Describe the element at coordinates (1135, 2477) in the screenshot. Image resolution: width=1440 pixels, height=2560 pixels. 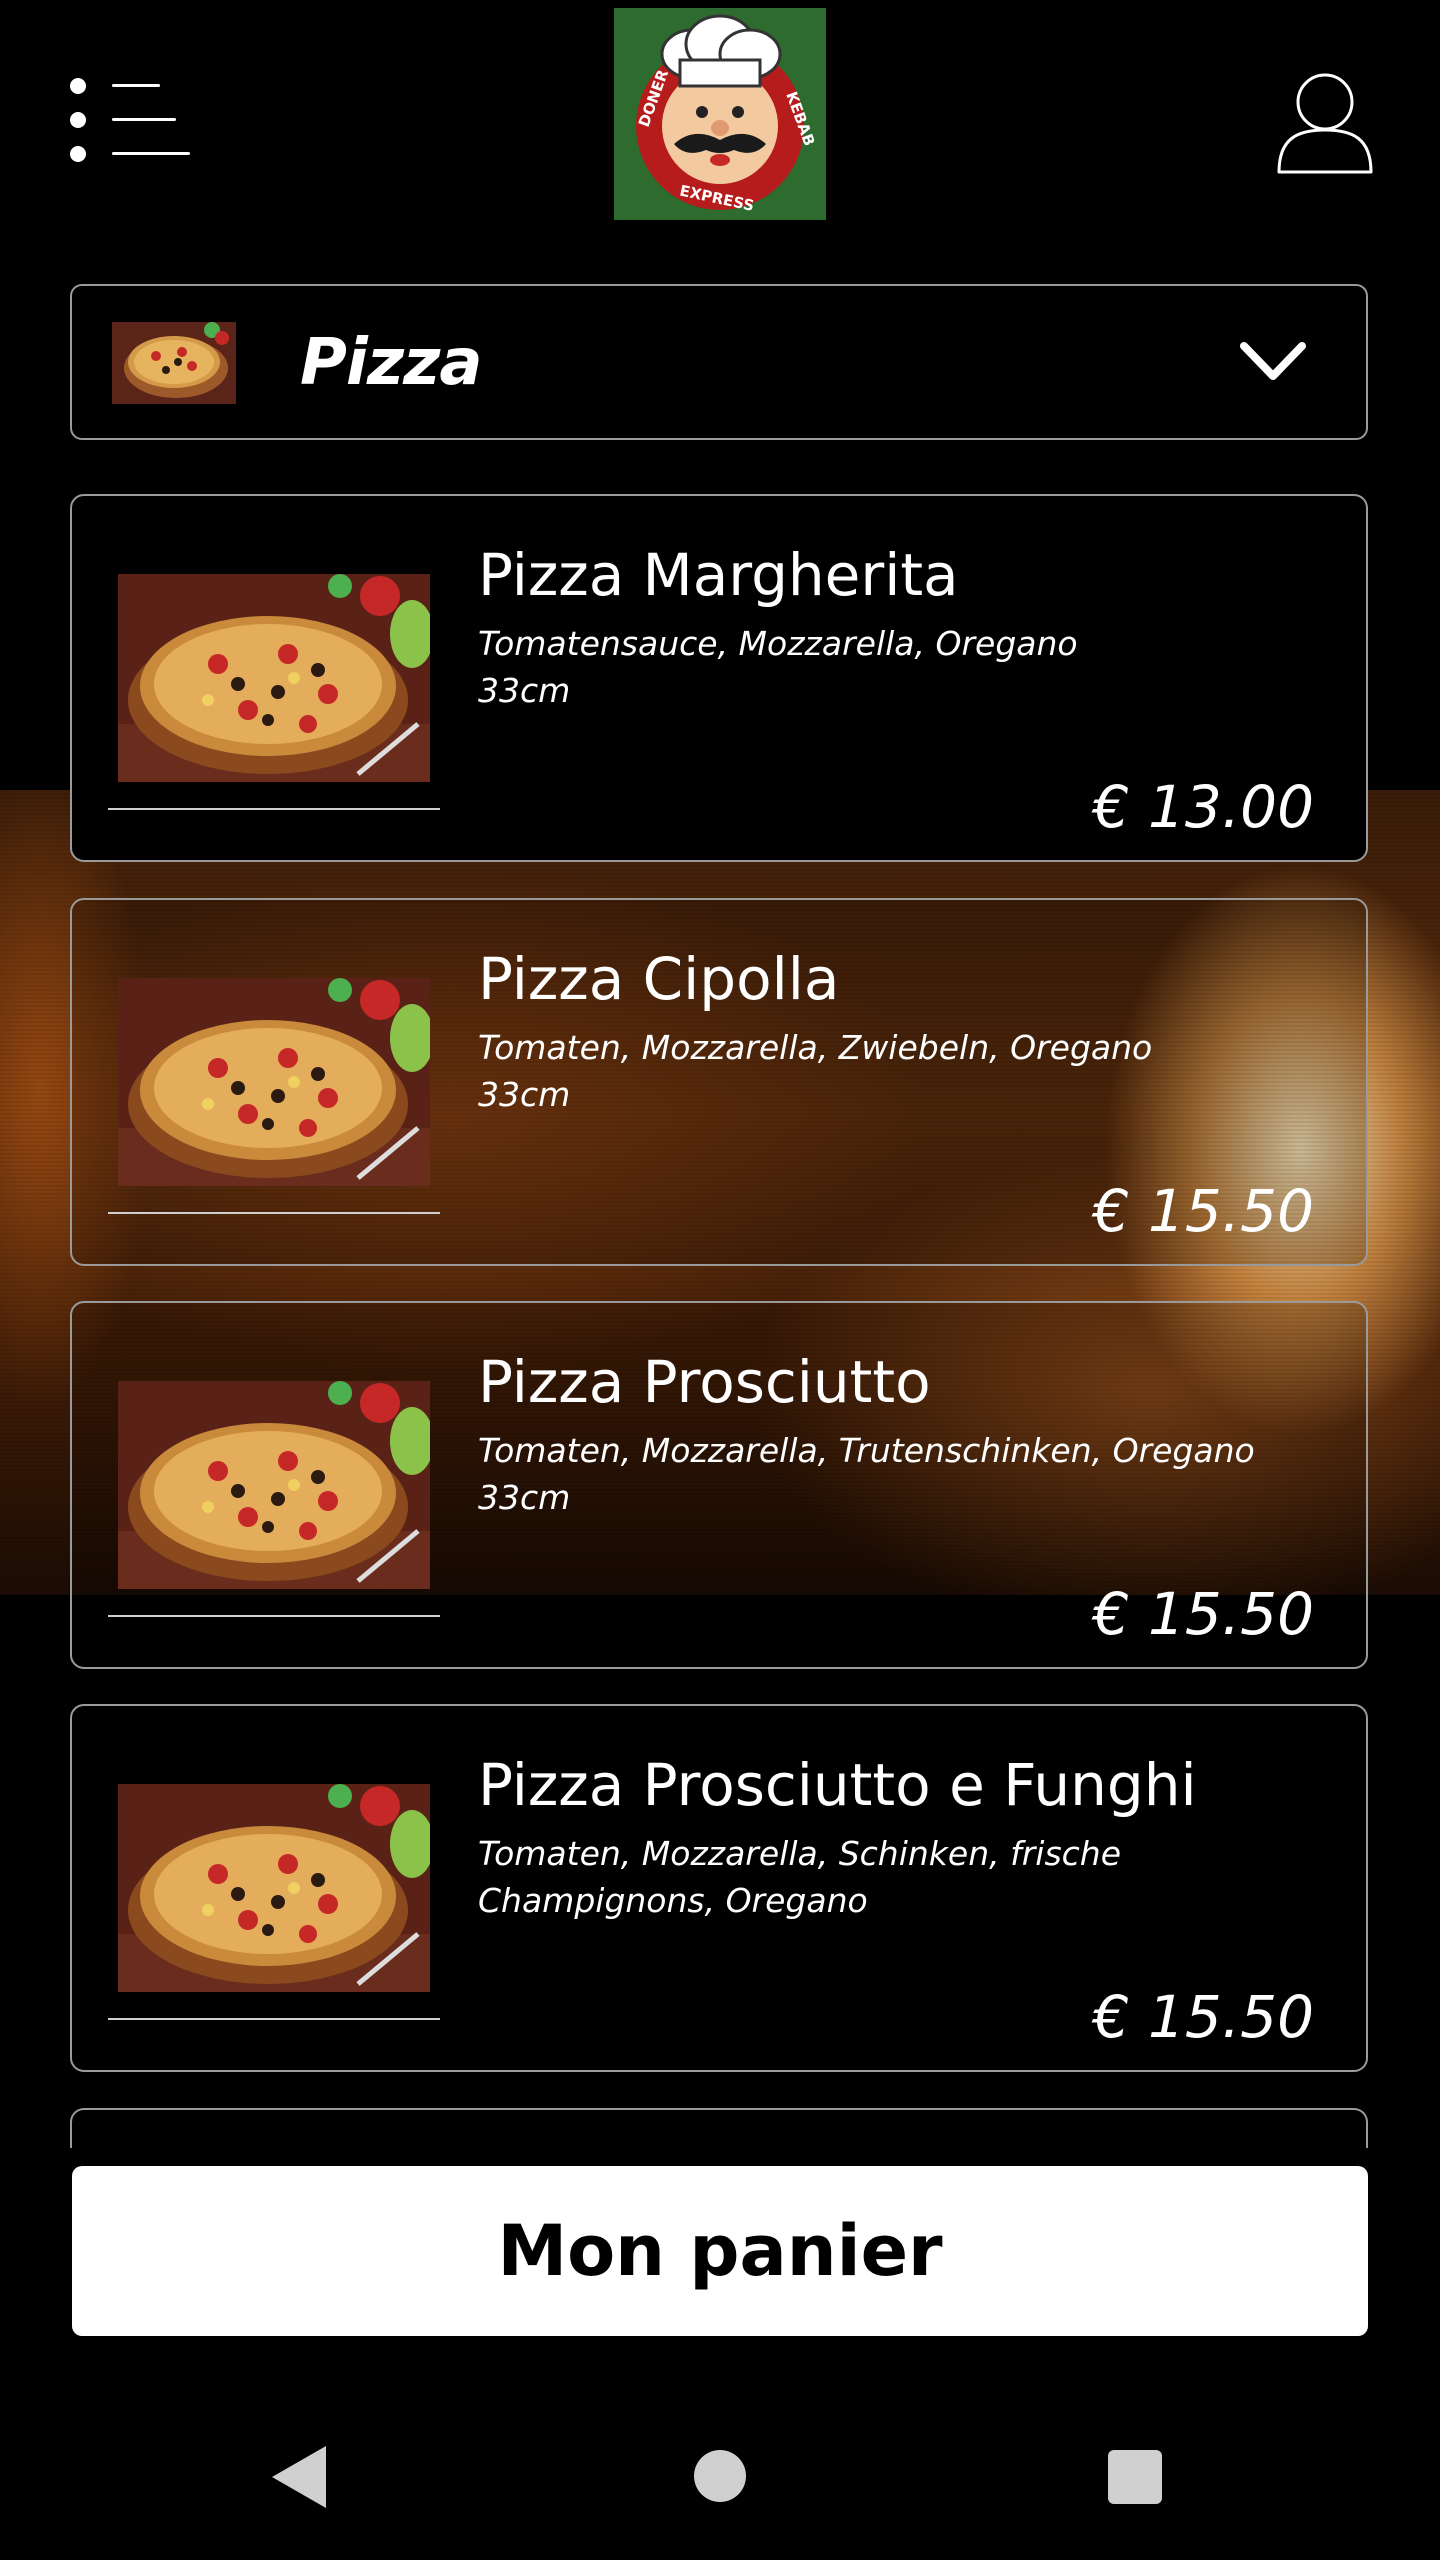
I see `recent-apps-icon` at that location.